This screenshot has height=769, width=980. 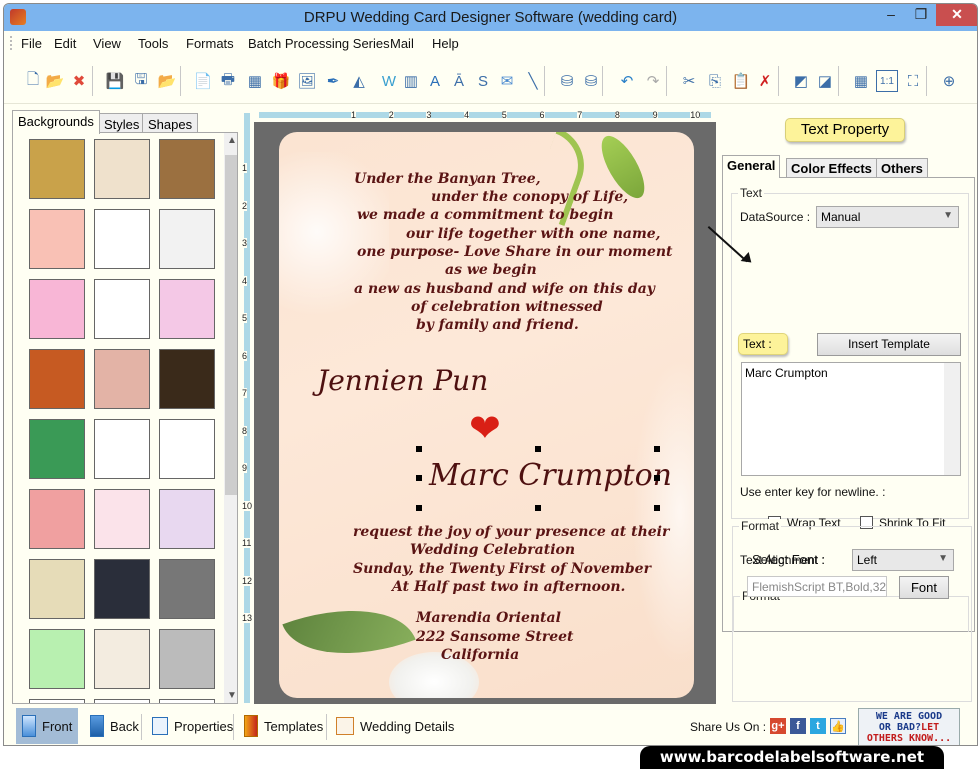 What do you see at coordinates (122, 309) in the screenshot?
I see `background-thumbnail-couples` at bounding box center [122, 309].